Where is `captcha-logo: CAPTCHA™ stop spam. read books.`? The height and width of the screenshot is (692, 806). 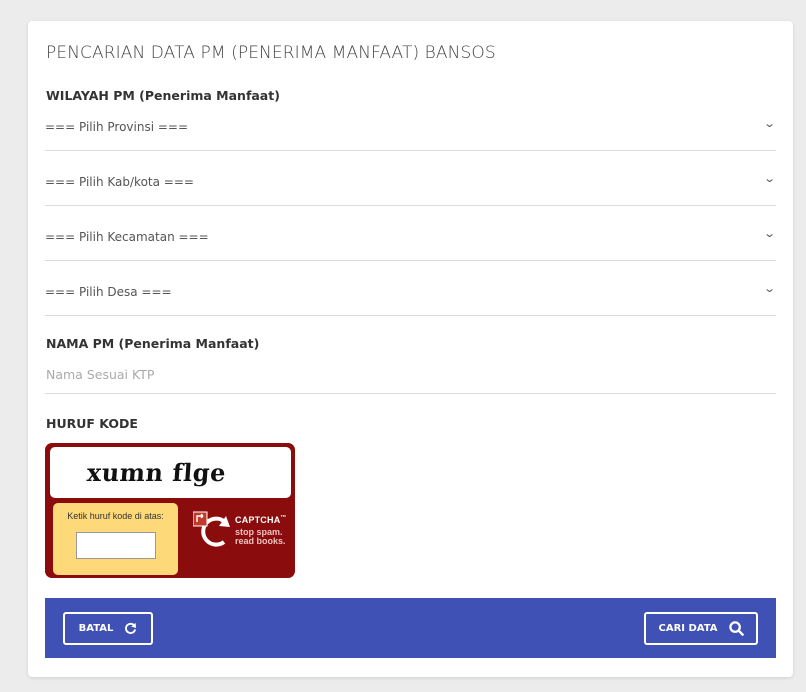
captcha-logo: CAPTCHA™ stop spam. read books. is located at coordinates (243, 530).